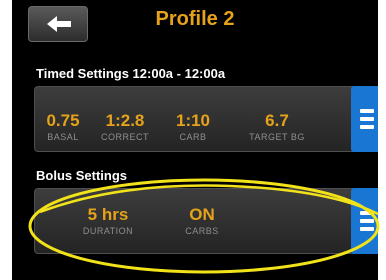 This screenshot has width=386, height=280. I want to click on carb-ratio-field: 1:10 CARB, so click(193, 127).